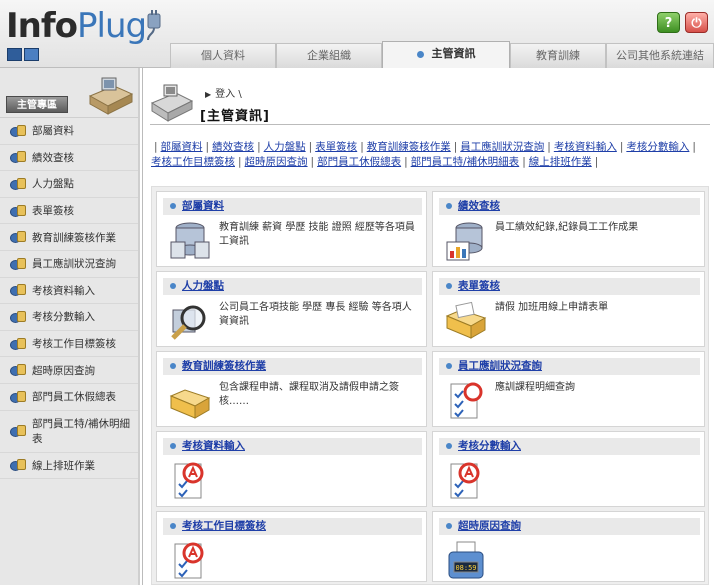  I want to click on sidebar-item-special-leave-detail: 部門員工特/補休明細表, so click(69, 432).